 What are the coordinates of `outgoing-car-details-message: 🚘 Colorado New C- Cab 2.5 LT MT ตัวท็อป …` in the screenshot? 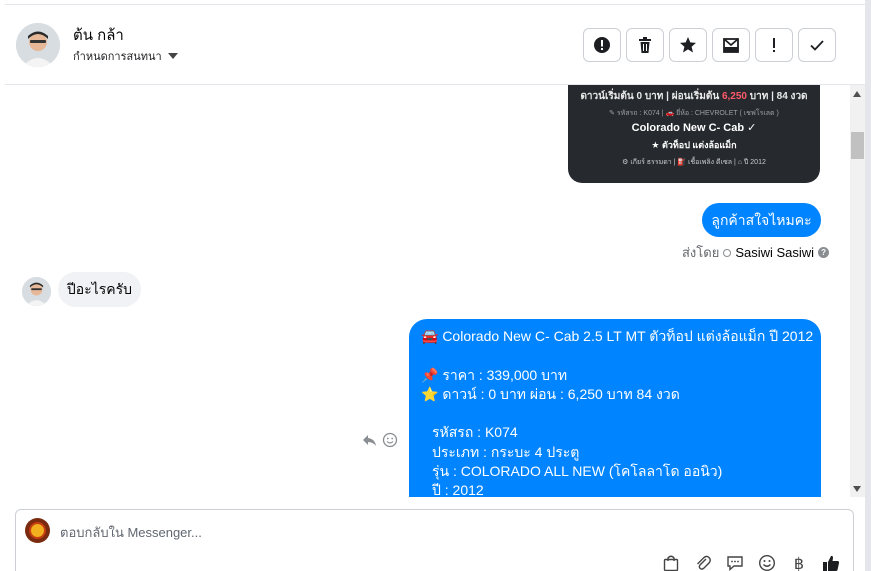 It's located at (615, 408).